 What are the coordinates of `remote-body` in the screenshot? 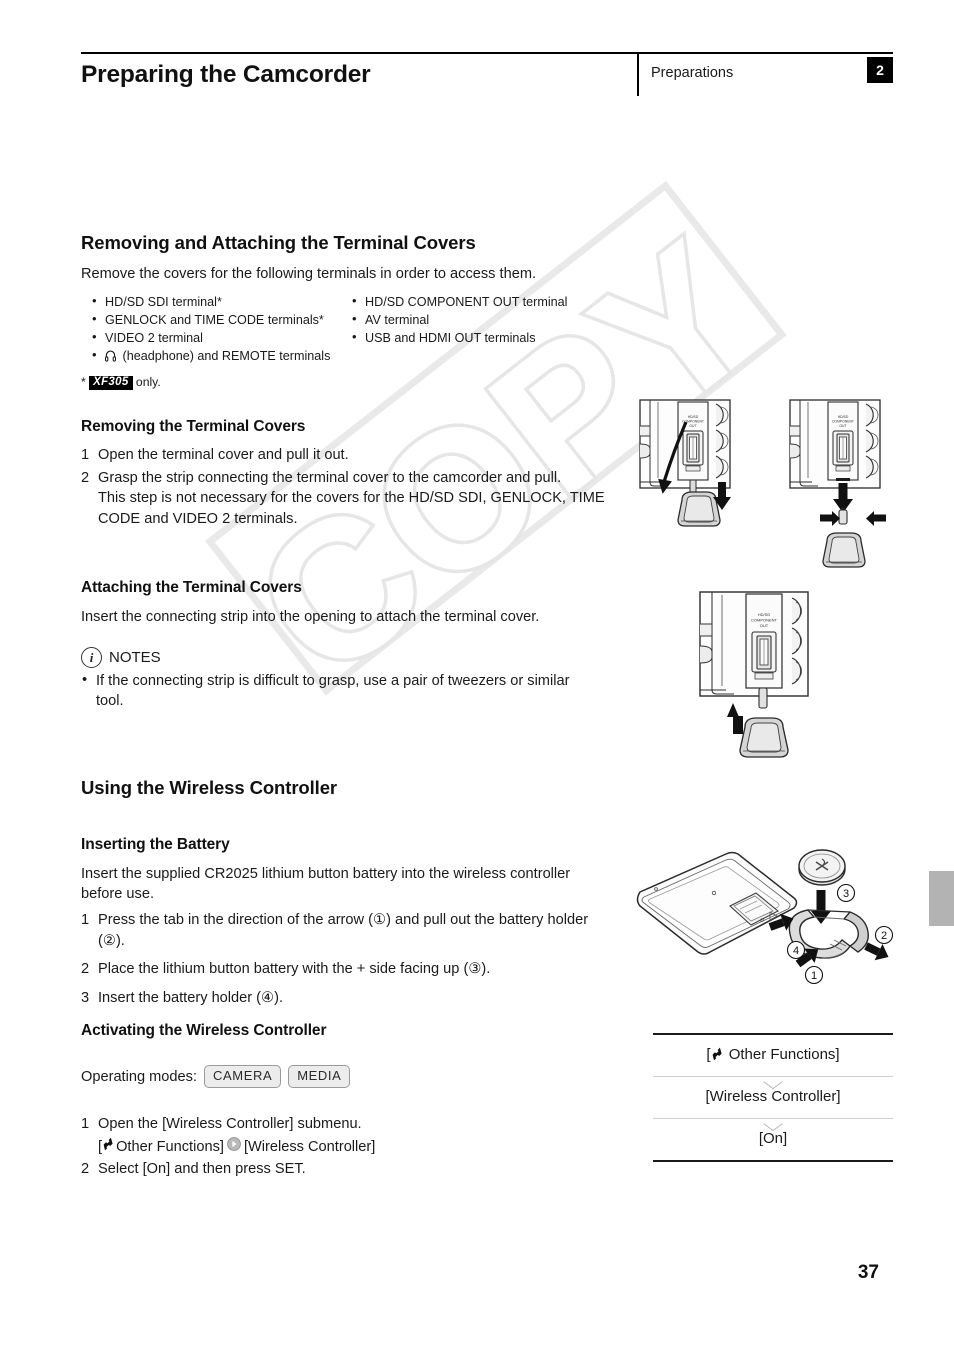 It's located at (717, 903).